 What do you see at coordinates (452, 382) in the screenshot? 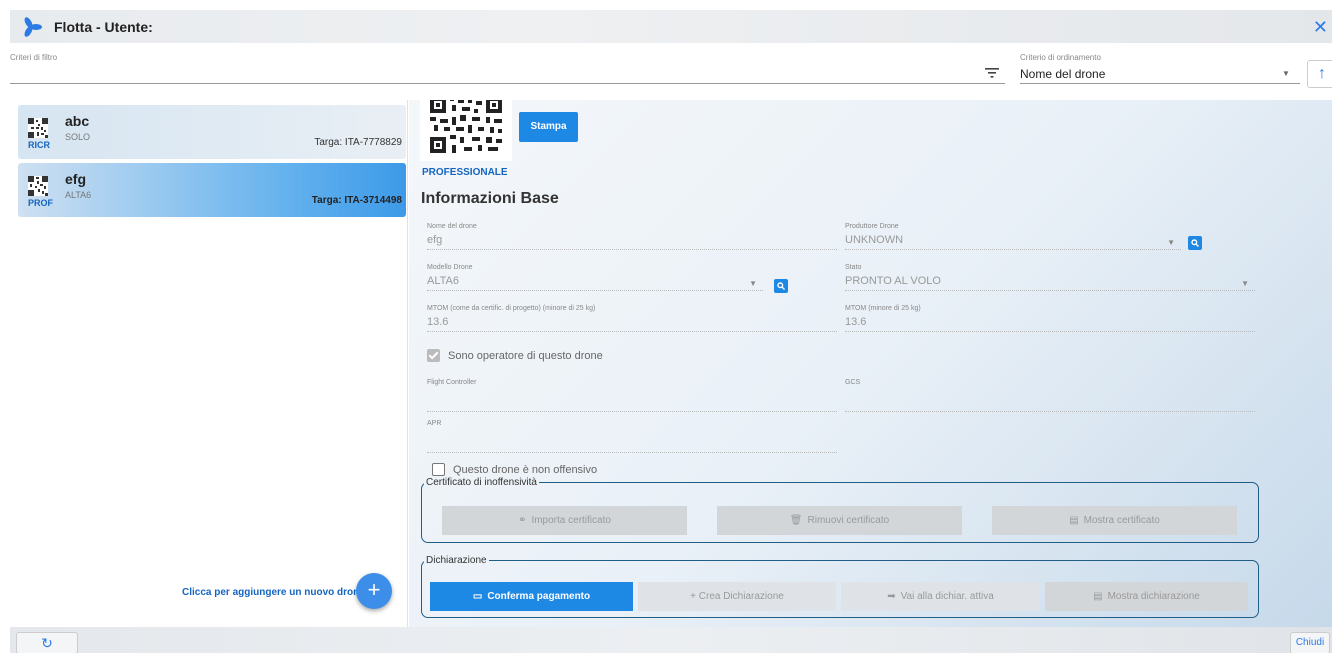
I see `field-label: Flight Controller` at bounding box center [452, 382].